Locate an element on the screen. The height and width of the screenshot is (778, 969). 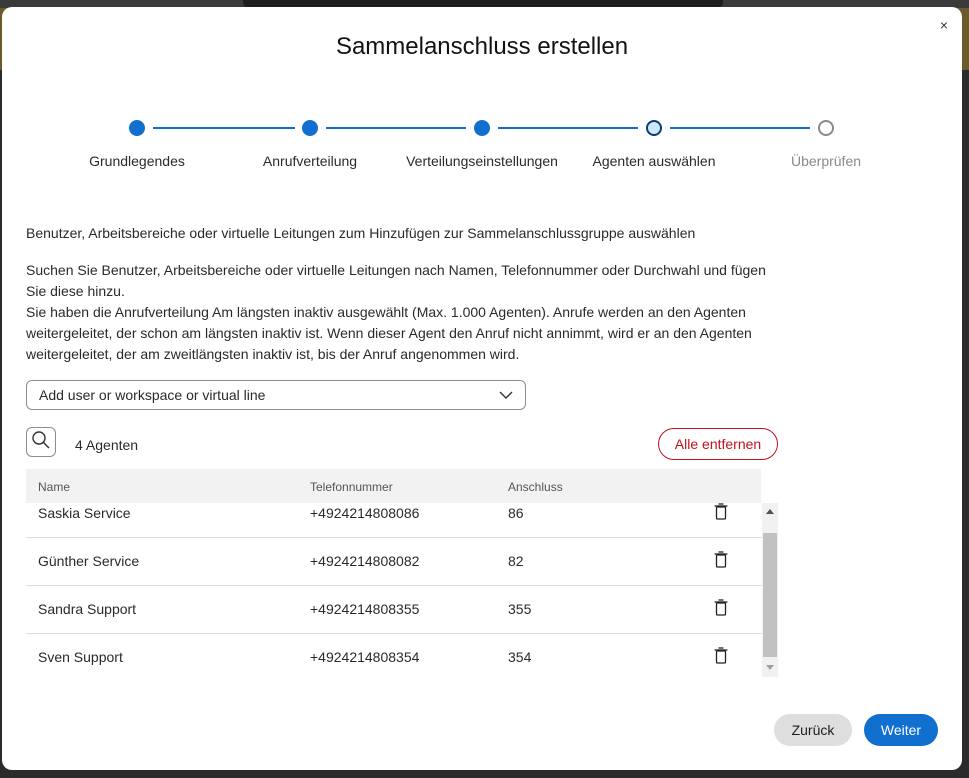
table-row: Günther Service +4924214808082 82 is located at coordinates (394, 561).